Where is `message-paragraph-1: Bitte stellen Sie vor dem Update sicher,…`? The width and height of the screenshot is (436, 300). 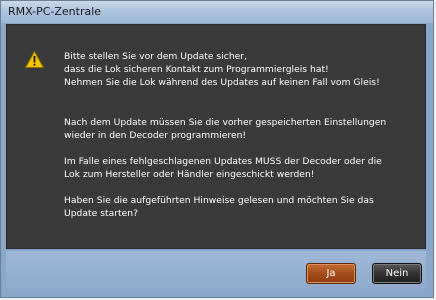 message-paragraph-1: Bitte stellen Sie vor dem Update sicher,… is located at coordinates (222, 69).